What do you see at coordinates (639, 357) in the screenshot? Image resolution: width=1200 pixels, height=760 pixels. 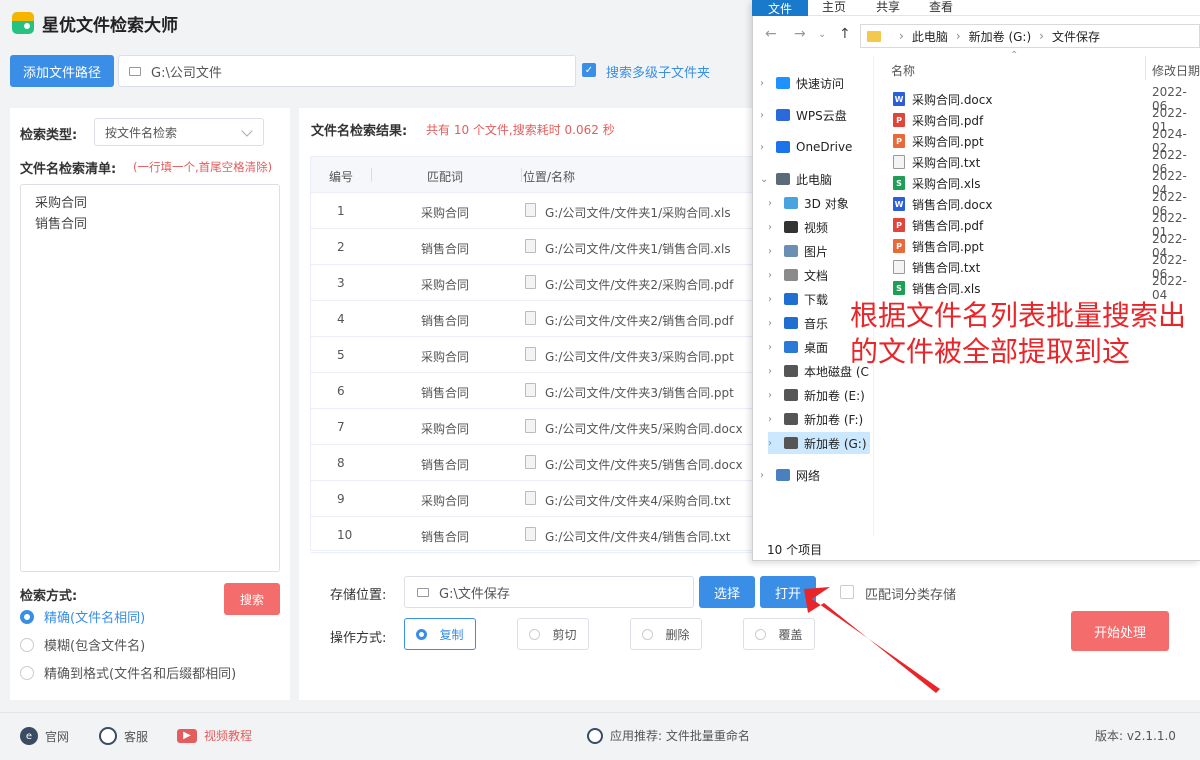 I see `cell-path: G:/公司文件/文件夹3/采购合同.ppt` at bounding box center [639, 357].